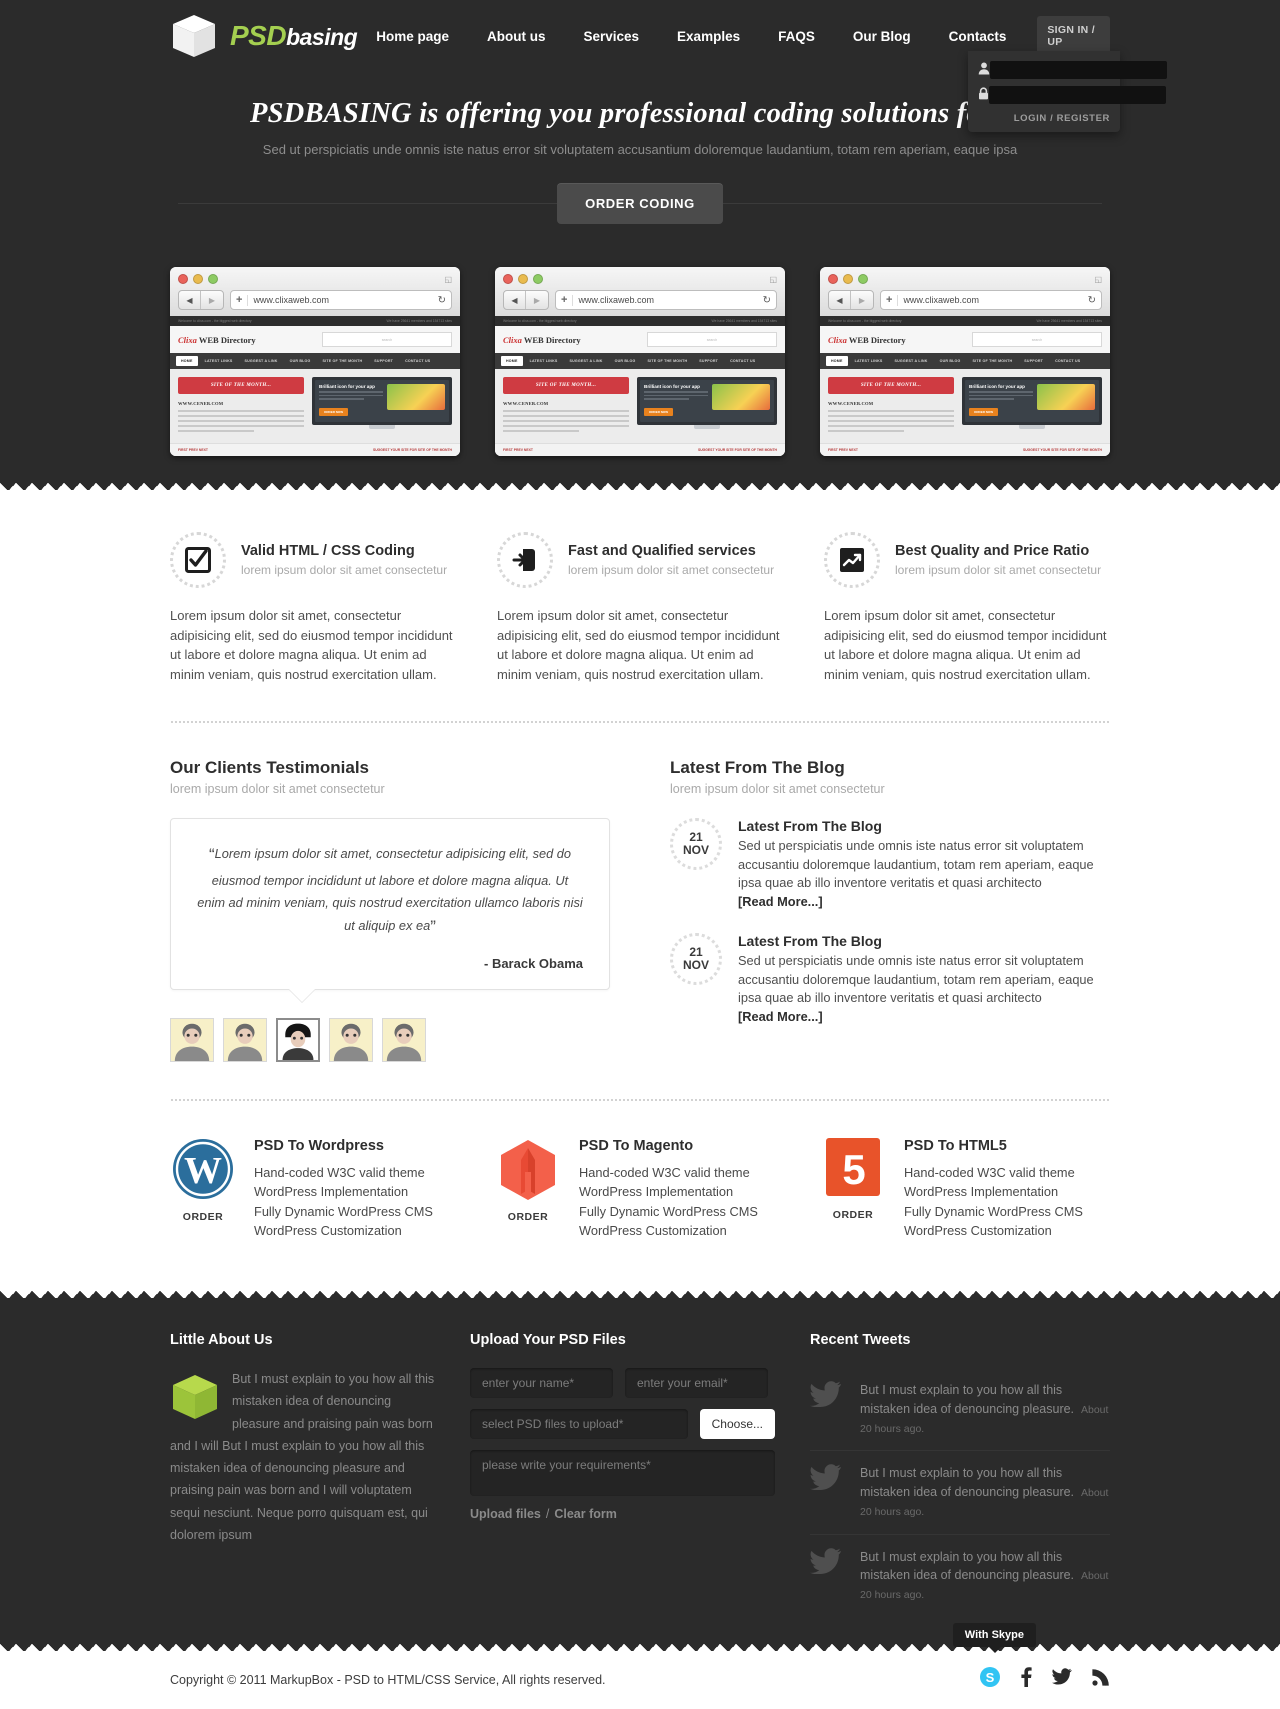 The width and height of the screenshot is (1280, 1709). Describe the element at coordinates (579, 1424) in the screenshot. I see `file-input` at that location.